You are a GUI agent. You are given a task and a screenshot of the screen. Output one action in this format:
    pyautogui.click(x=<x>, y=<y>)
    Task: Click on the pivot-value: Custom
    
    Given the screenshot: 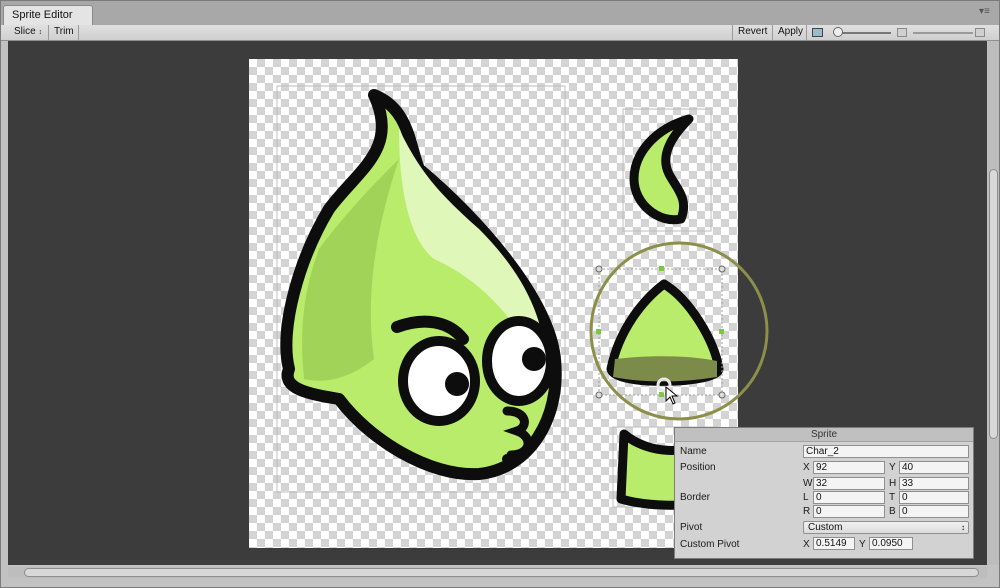 What is the action you would take?
    pyautogui.click(x=825, y=527)
    